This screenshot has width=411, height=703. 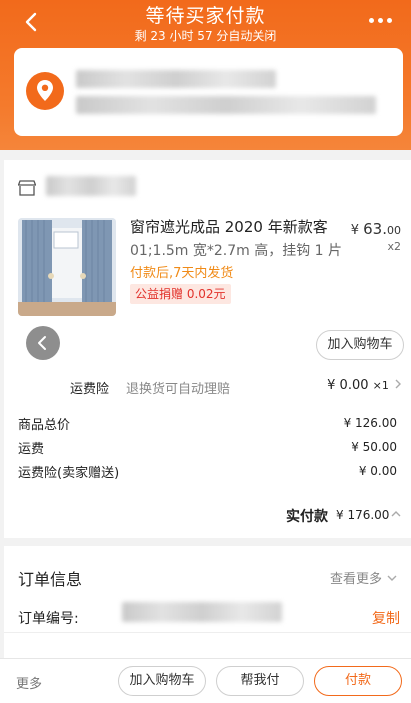 What do you see at coordinates (370, 423) in the screenshot?
I see `summary-value: ¥ 126.00` at bounding box center [370, 423].